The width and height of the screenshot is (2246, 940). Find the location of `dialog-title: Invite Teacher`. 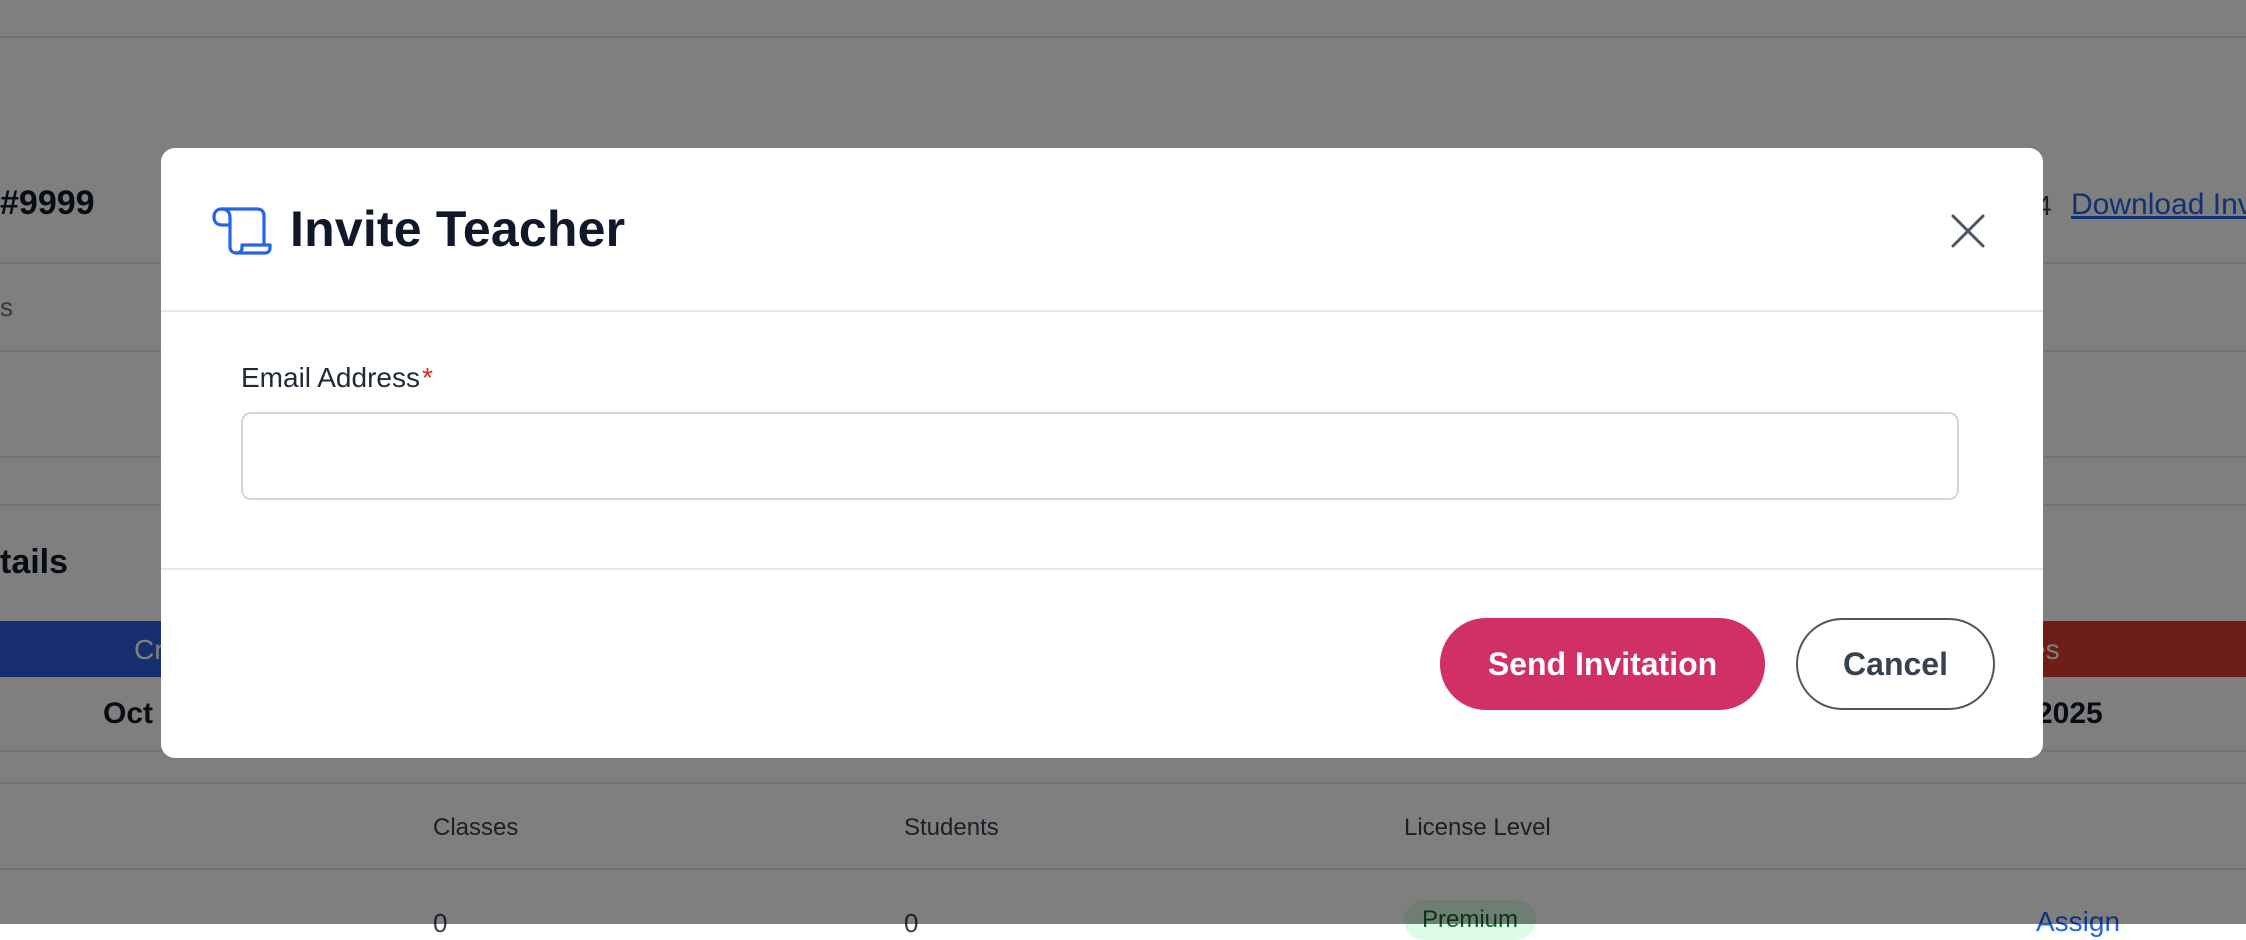

dialog-title: Invite Teacher is located at coordinates (458, 229).